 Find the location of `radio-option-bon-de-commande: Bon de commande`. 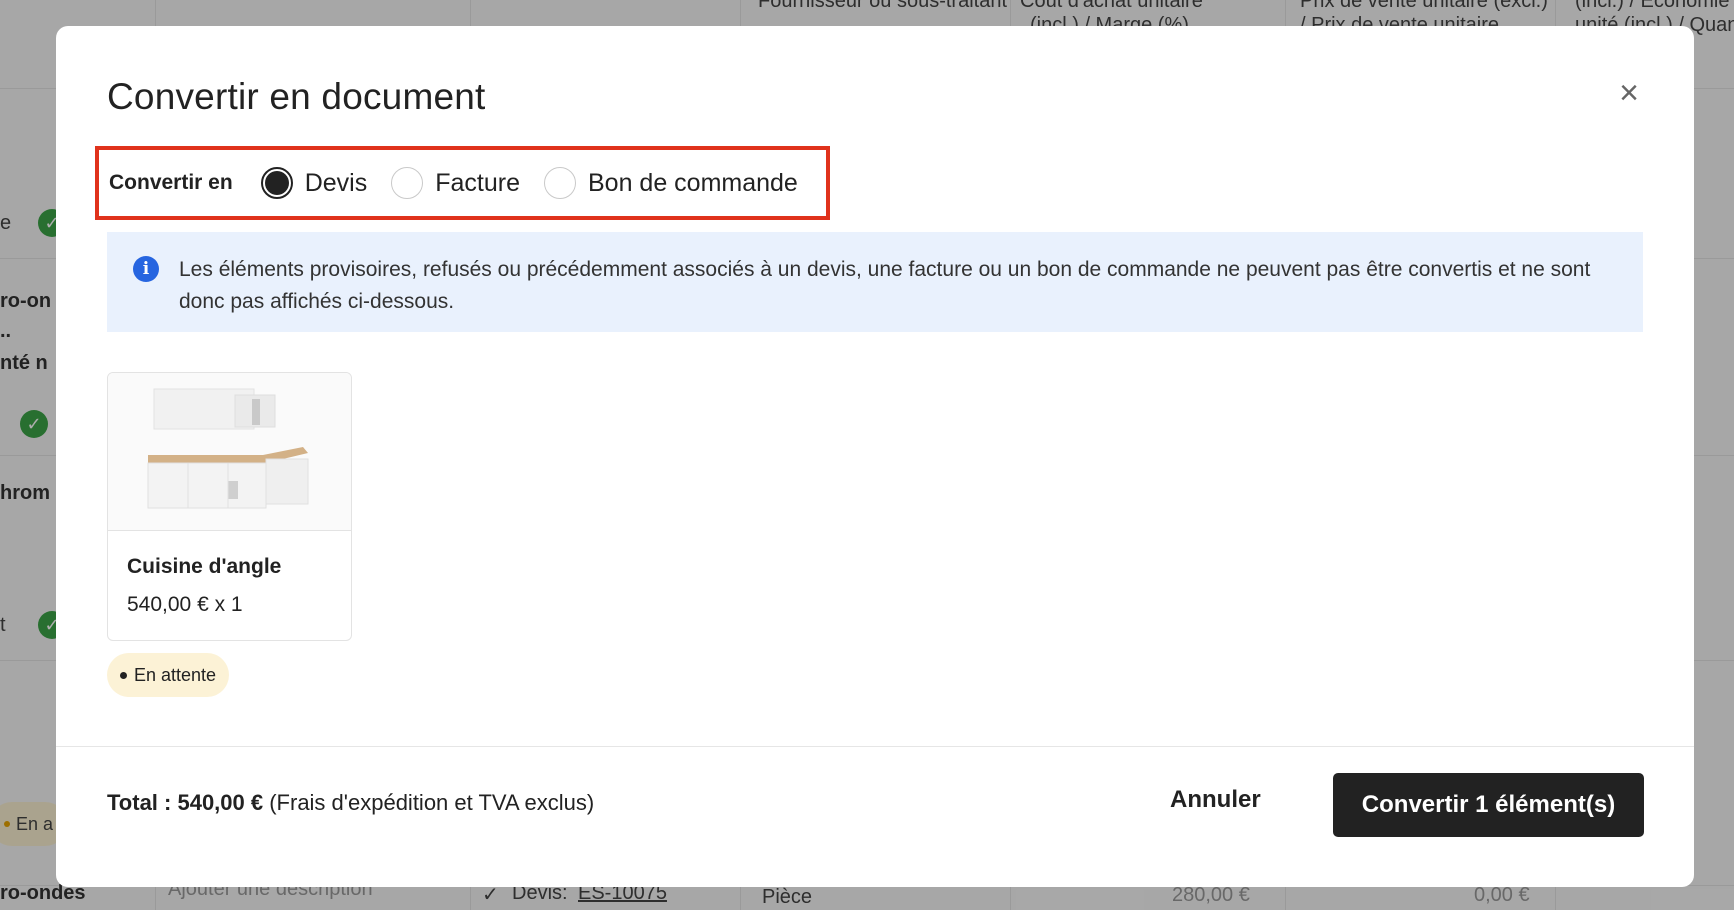

radio-option-bon-de-commande: Bon de commande is located at coordinates (670, 183).